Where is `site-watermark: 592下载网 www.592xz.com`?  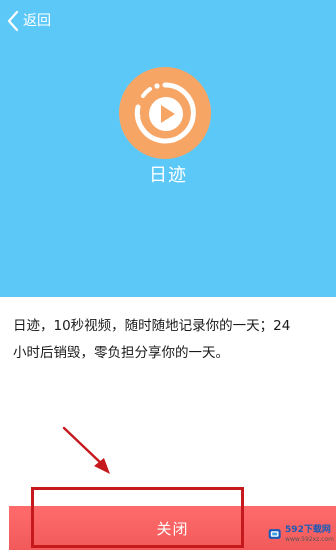 site-watermark: 592下载网 www.592xz.com is located at coordinates (301, 534).